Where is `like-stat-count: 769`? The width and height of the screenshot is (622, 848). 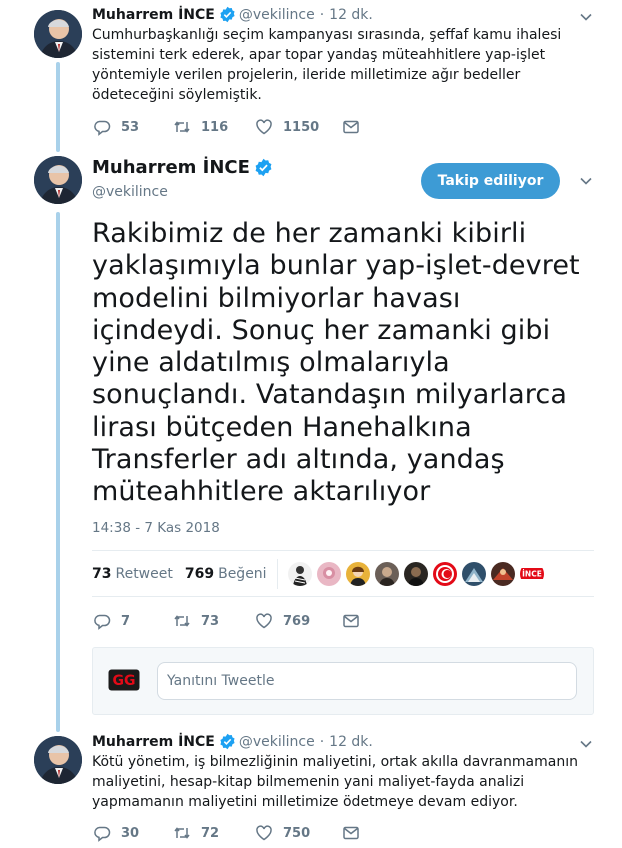
like-stat-count: 769 is located at coordinates (199, 574).